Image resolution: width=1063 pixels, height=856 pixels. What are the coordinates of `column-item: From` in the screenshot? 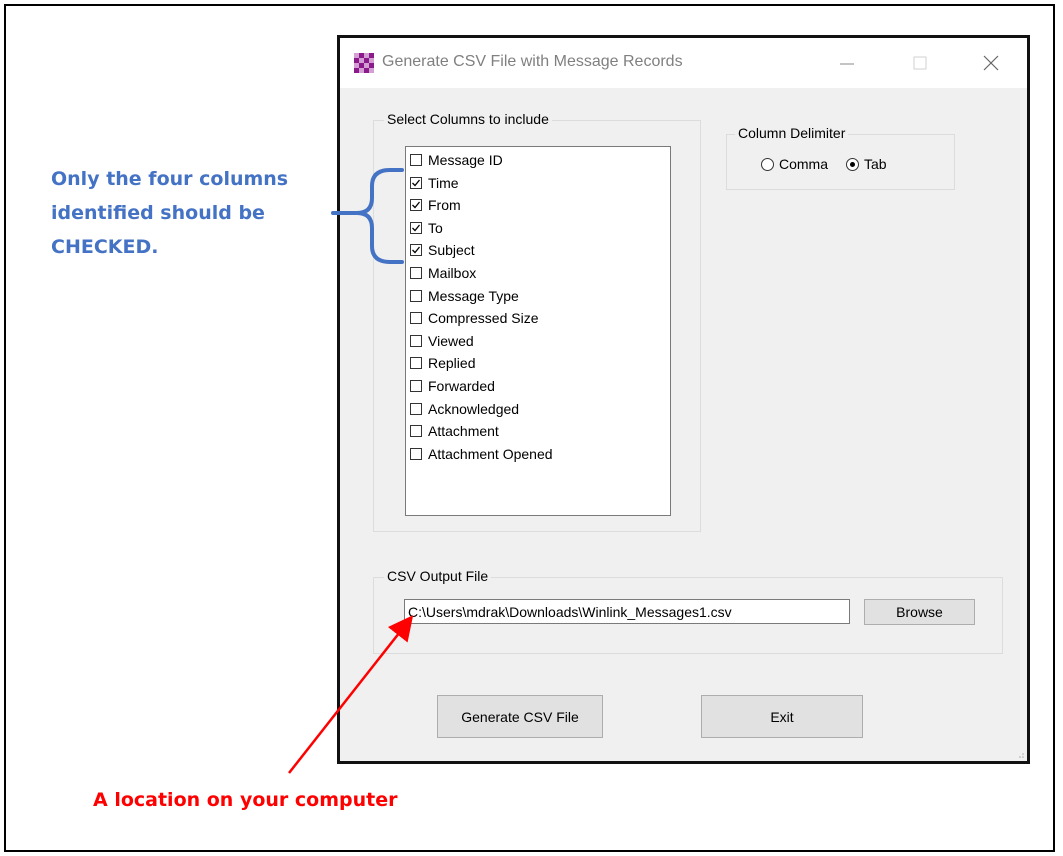 It's located at (435, 205).